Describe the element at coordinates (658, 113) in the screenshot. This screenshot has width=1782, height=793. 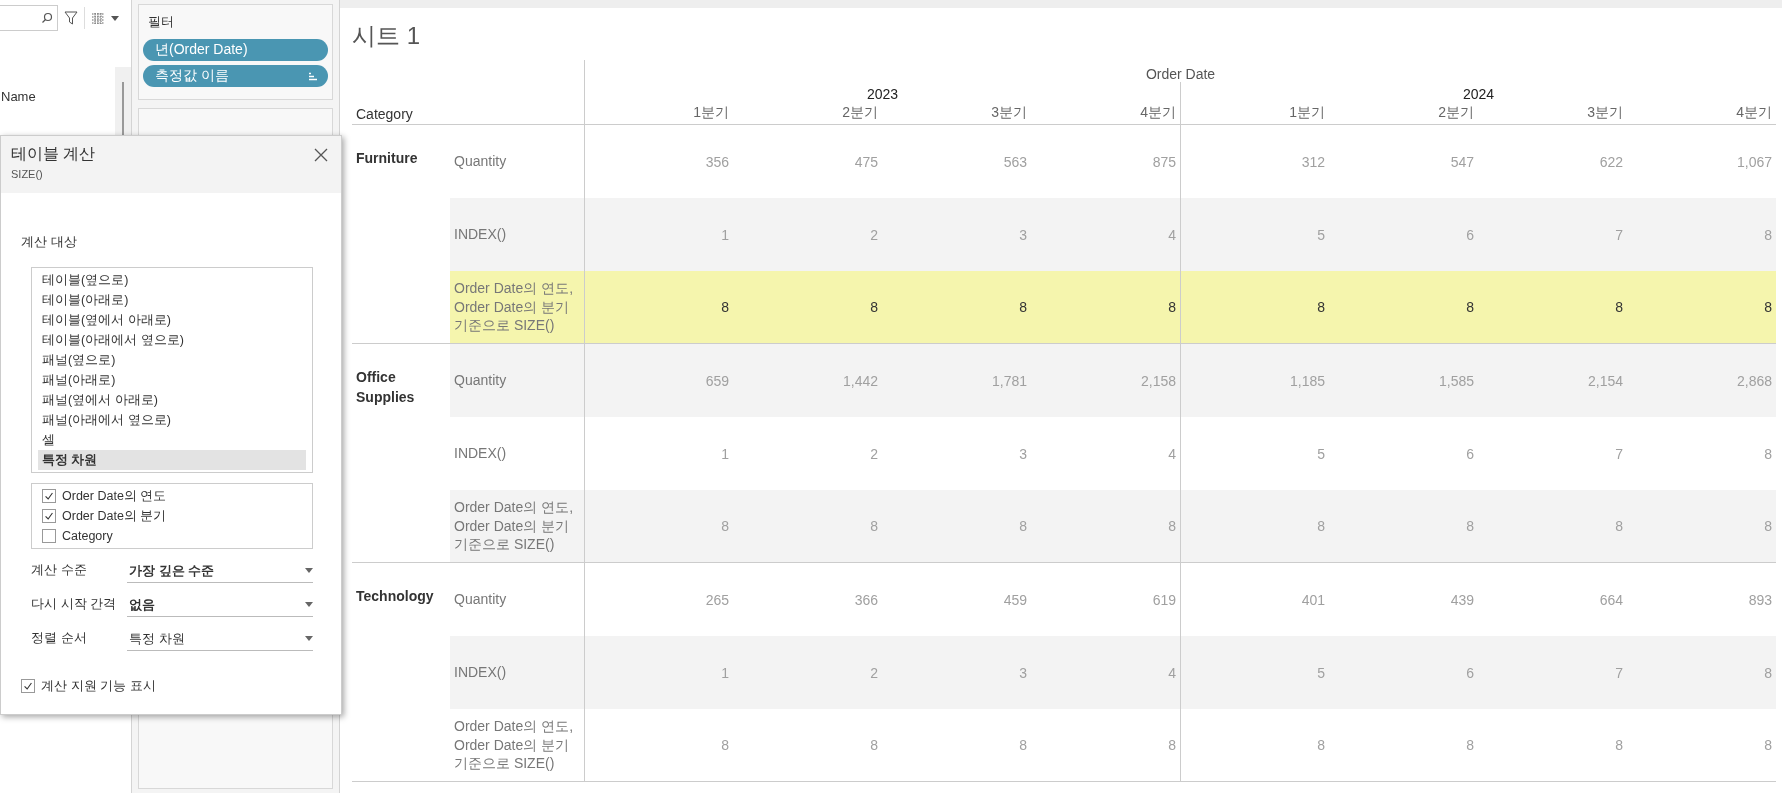
I see `quarter-header: 1분기` at that location.